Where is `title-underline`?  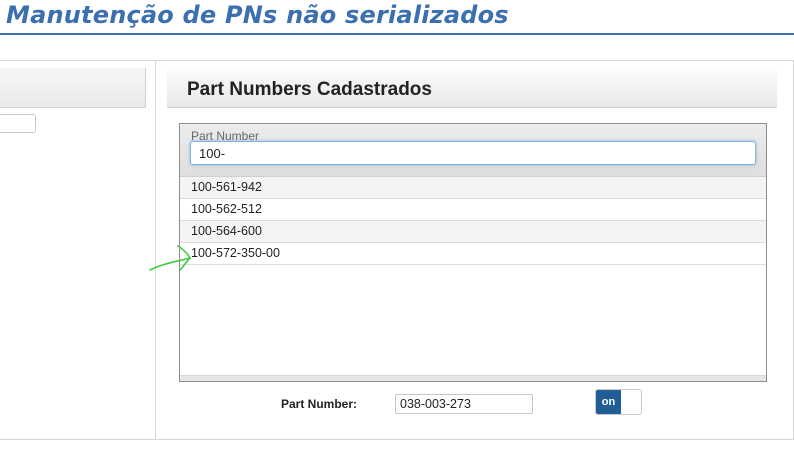
title-underline is located at coordinates (397, 34).